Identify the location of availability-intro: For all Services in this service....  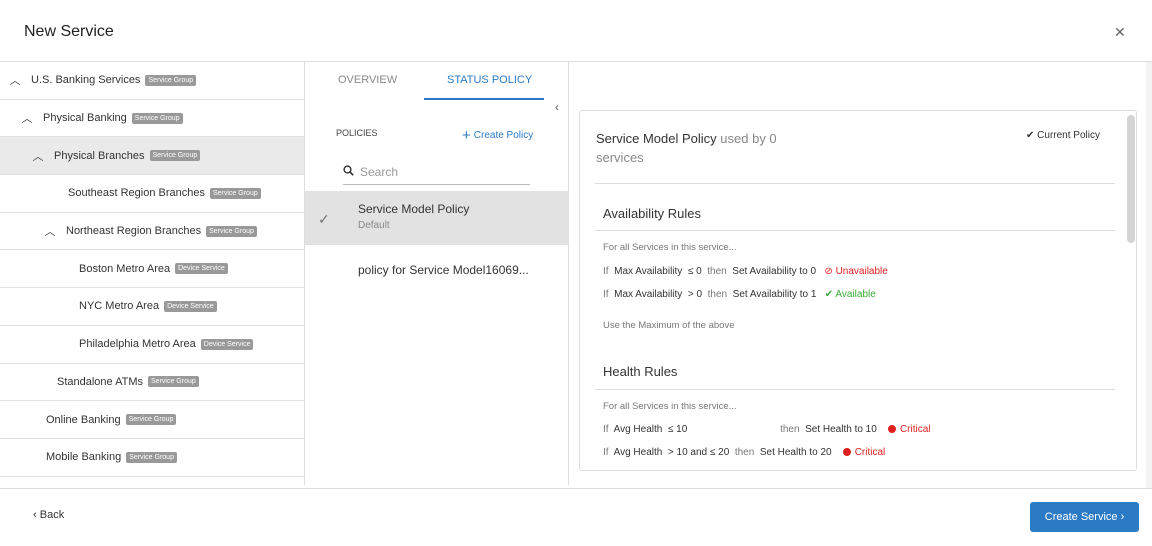
(670, 247).